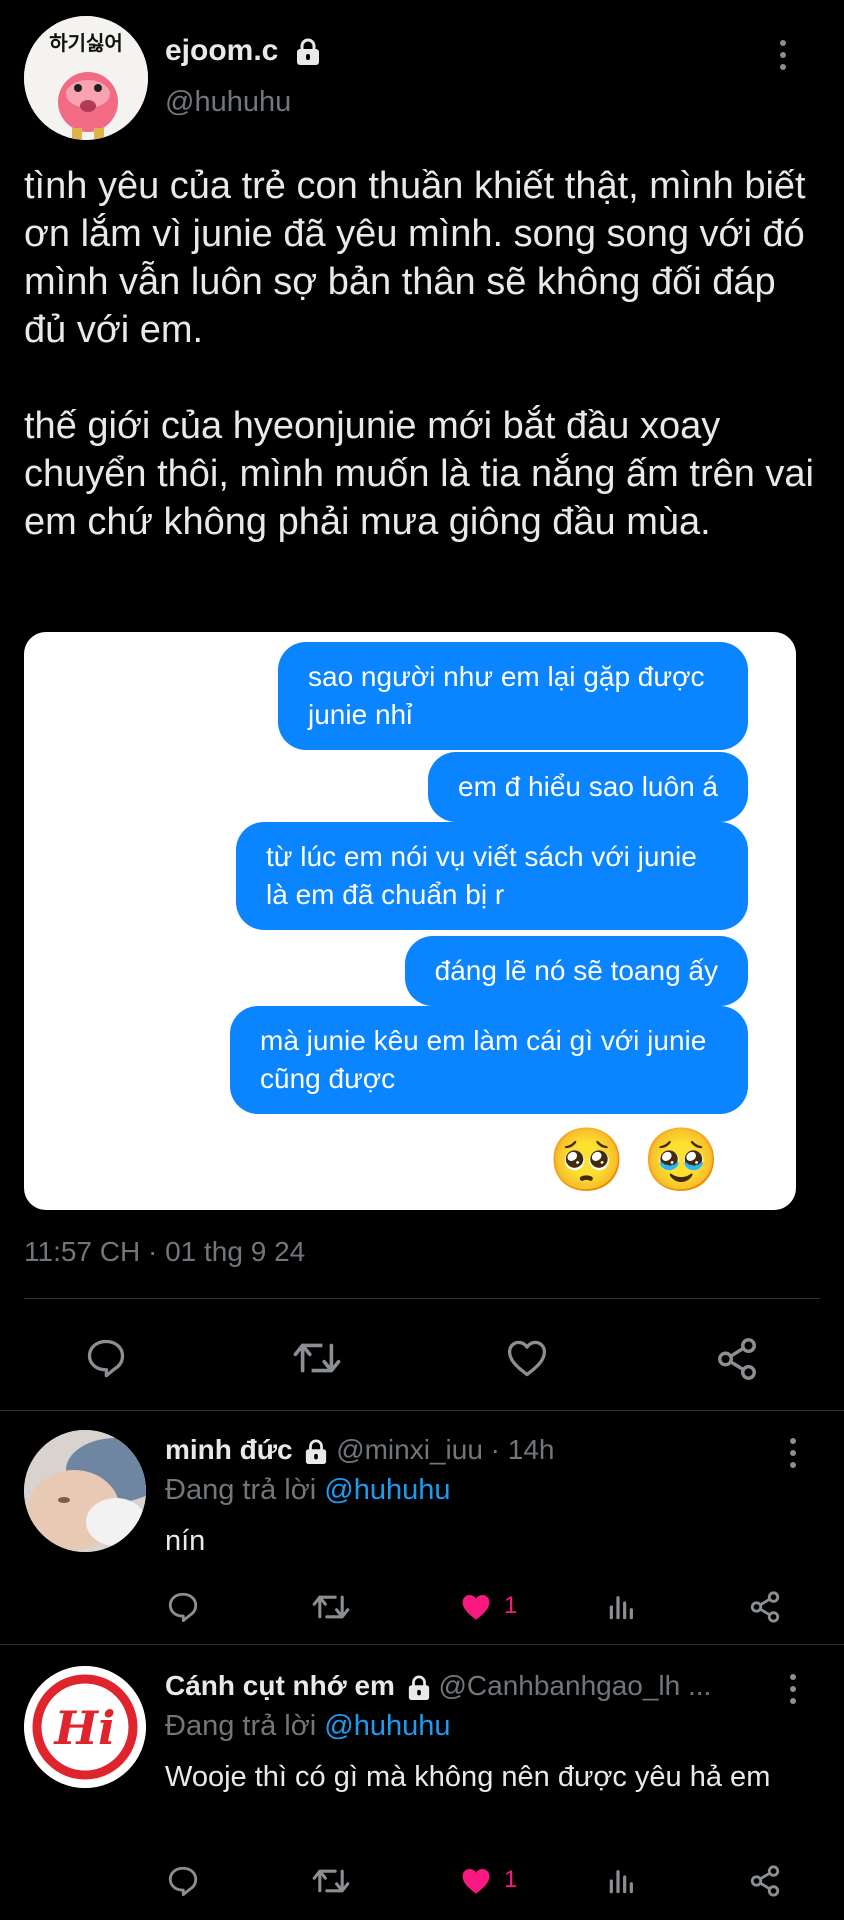  What do you see at coordinates (527, 1358) in the screenshot?
I see `like-icon` at bounding box center [527, 1358].